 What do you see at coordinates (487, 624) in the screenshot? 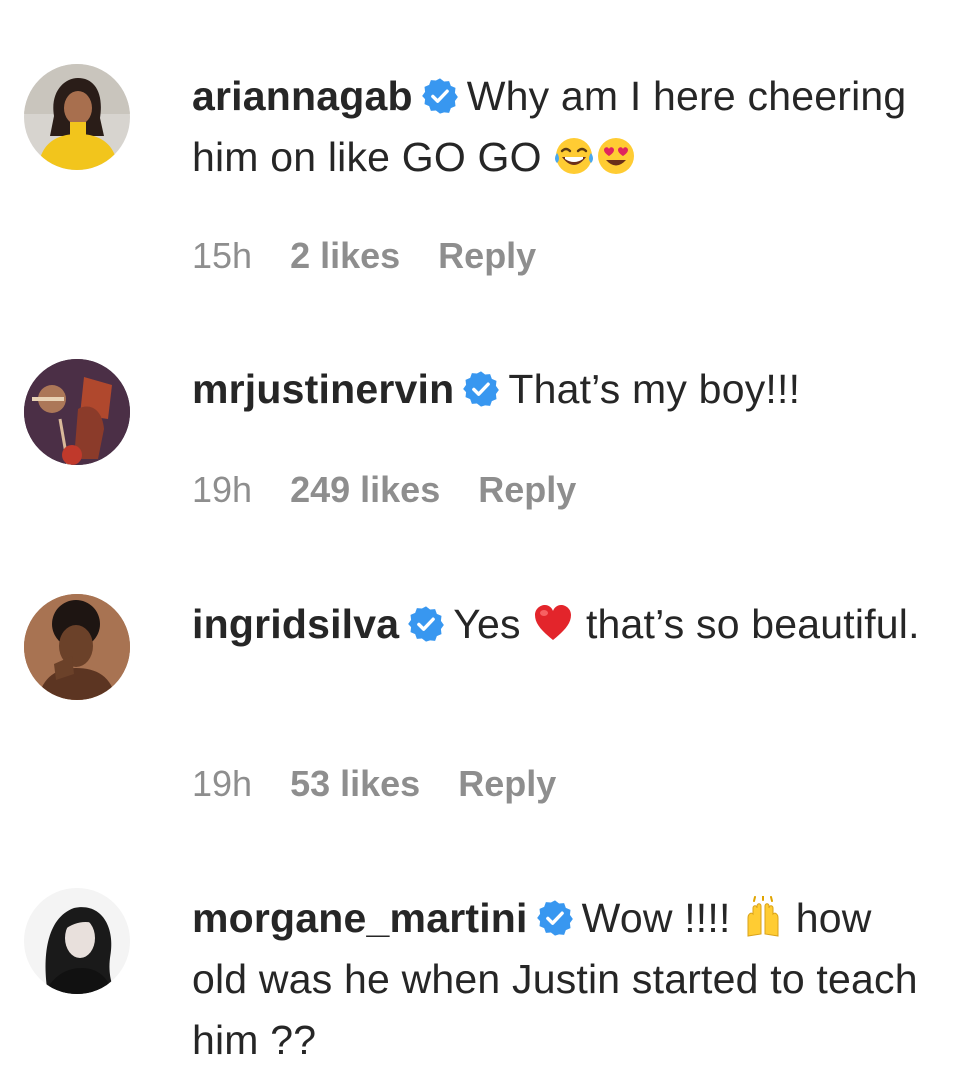
I see `comment-message-start: Yes` at bounding box center [487, 624].